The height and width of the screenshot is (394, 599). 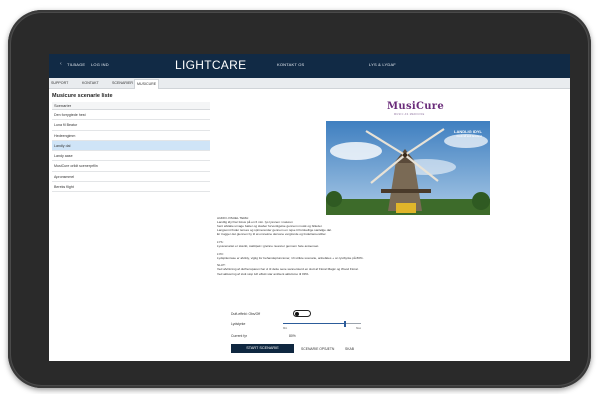 What do you see at coordinates (239, 335) in the screenshot?
I see `current-label: Current fyr` at bounding box center [239, 335].